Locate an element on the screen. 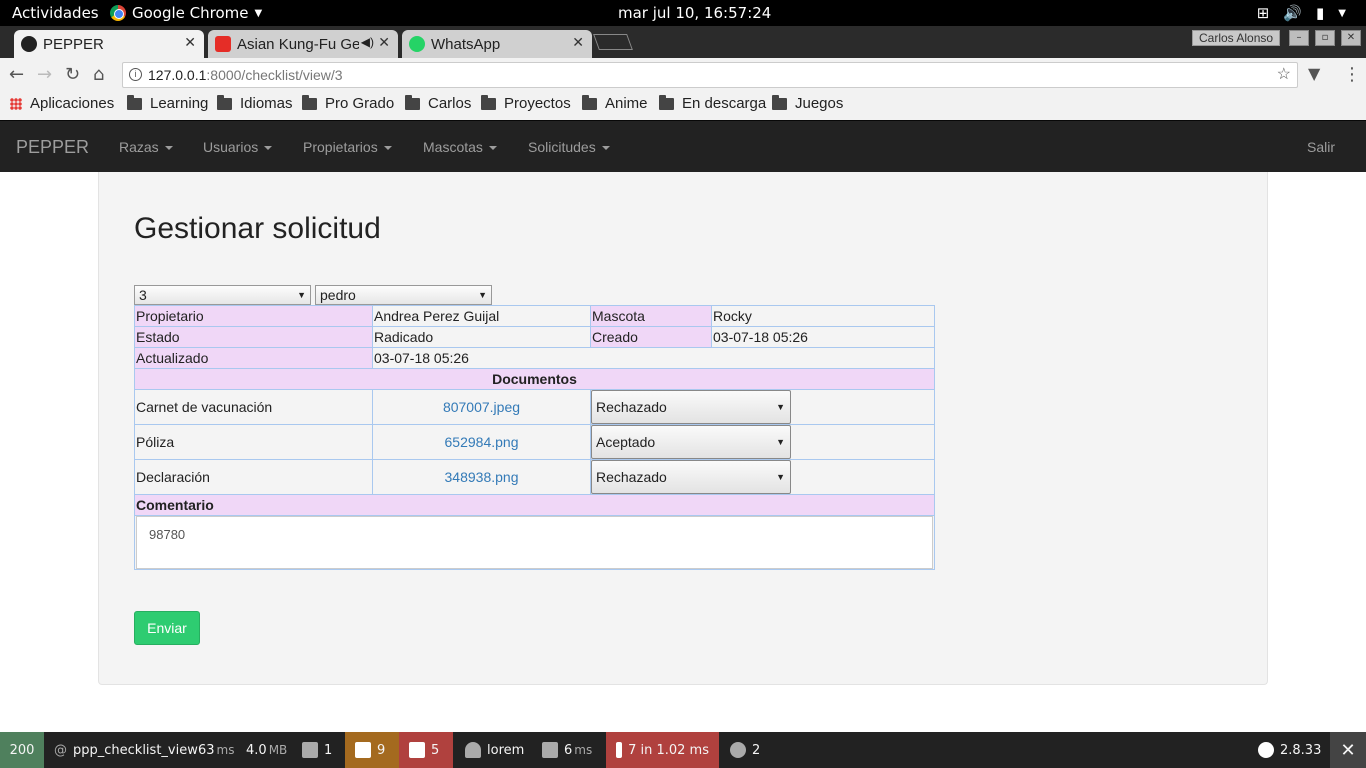  reload-icon: ↻ is located at coordinates (72, 74).